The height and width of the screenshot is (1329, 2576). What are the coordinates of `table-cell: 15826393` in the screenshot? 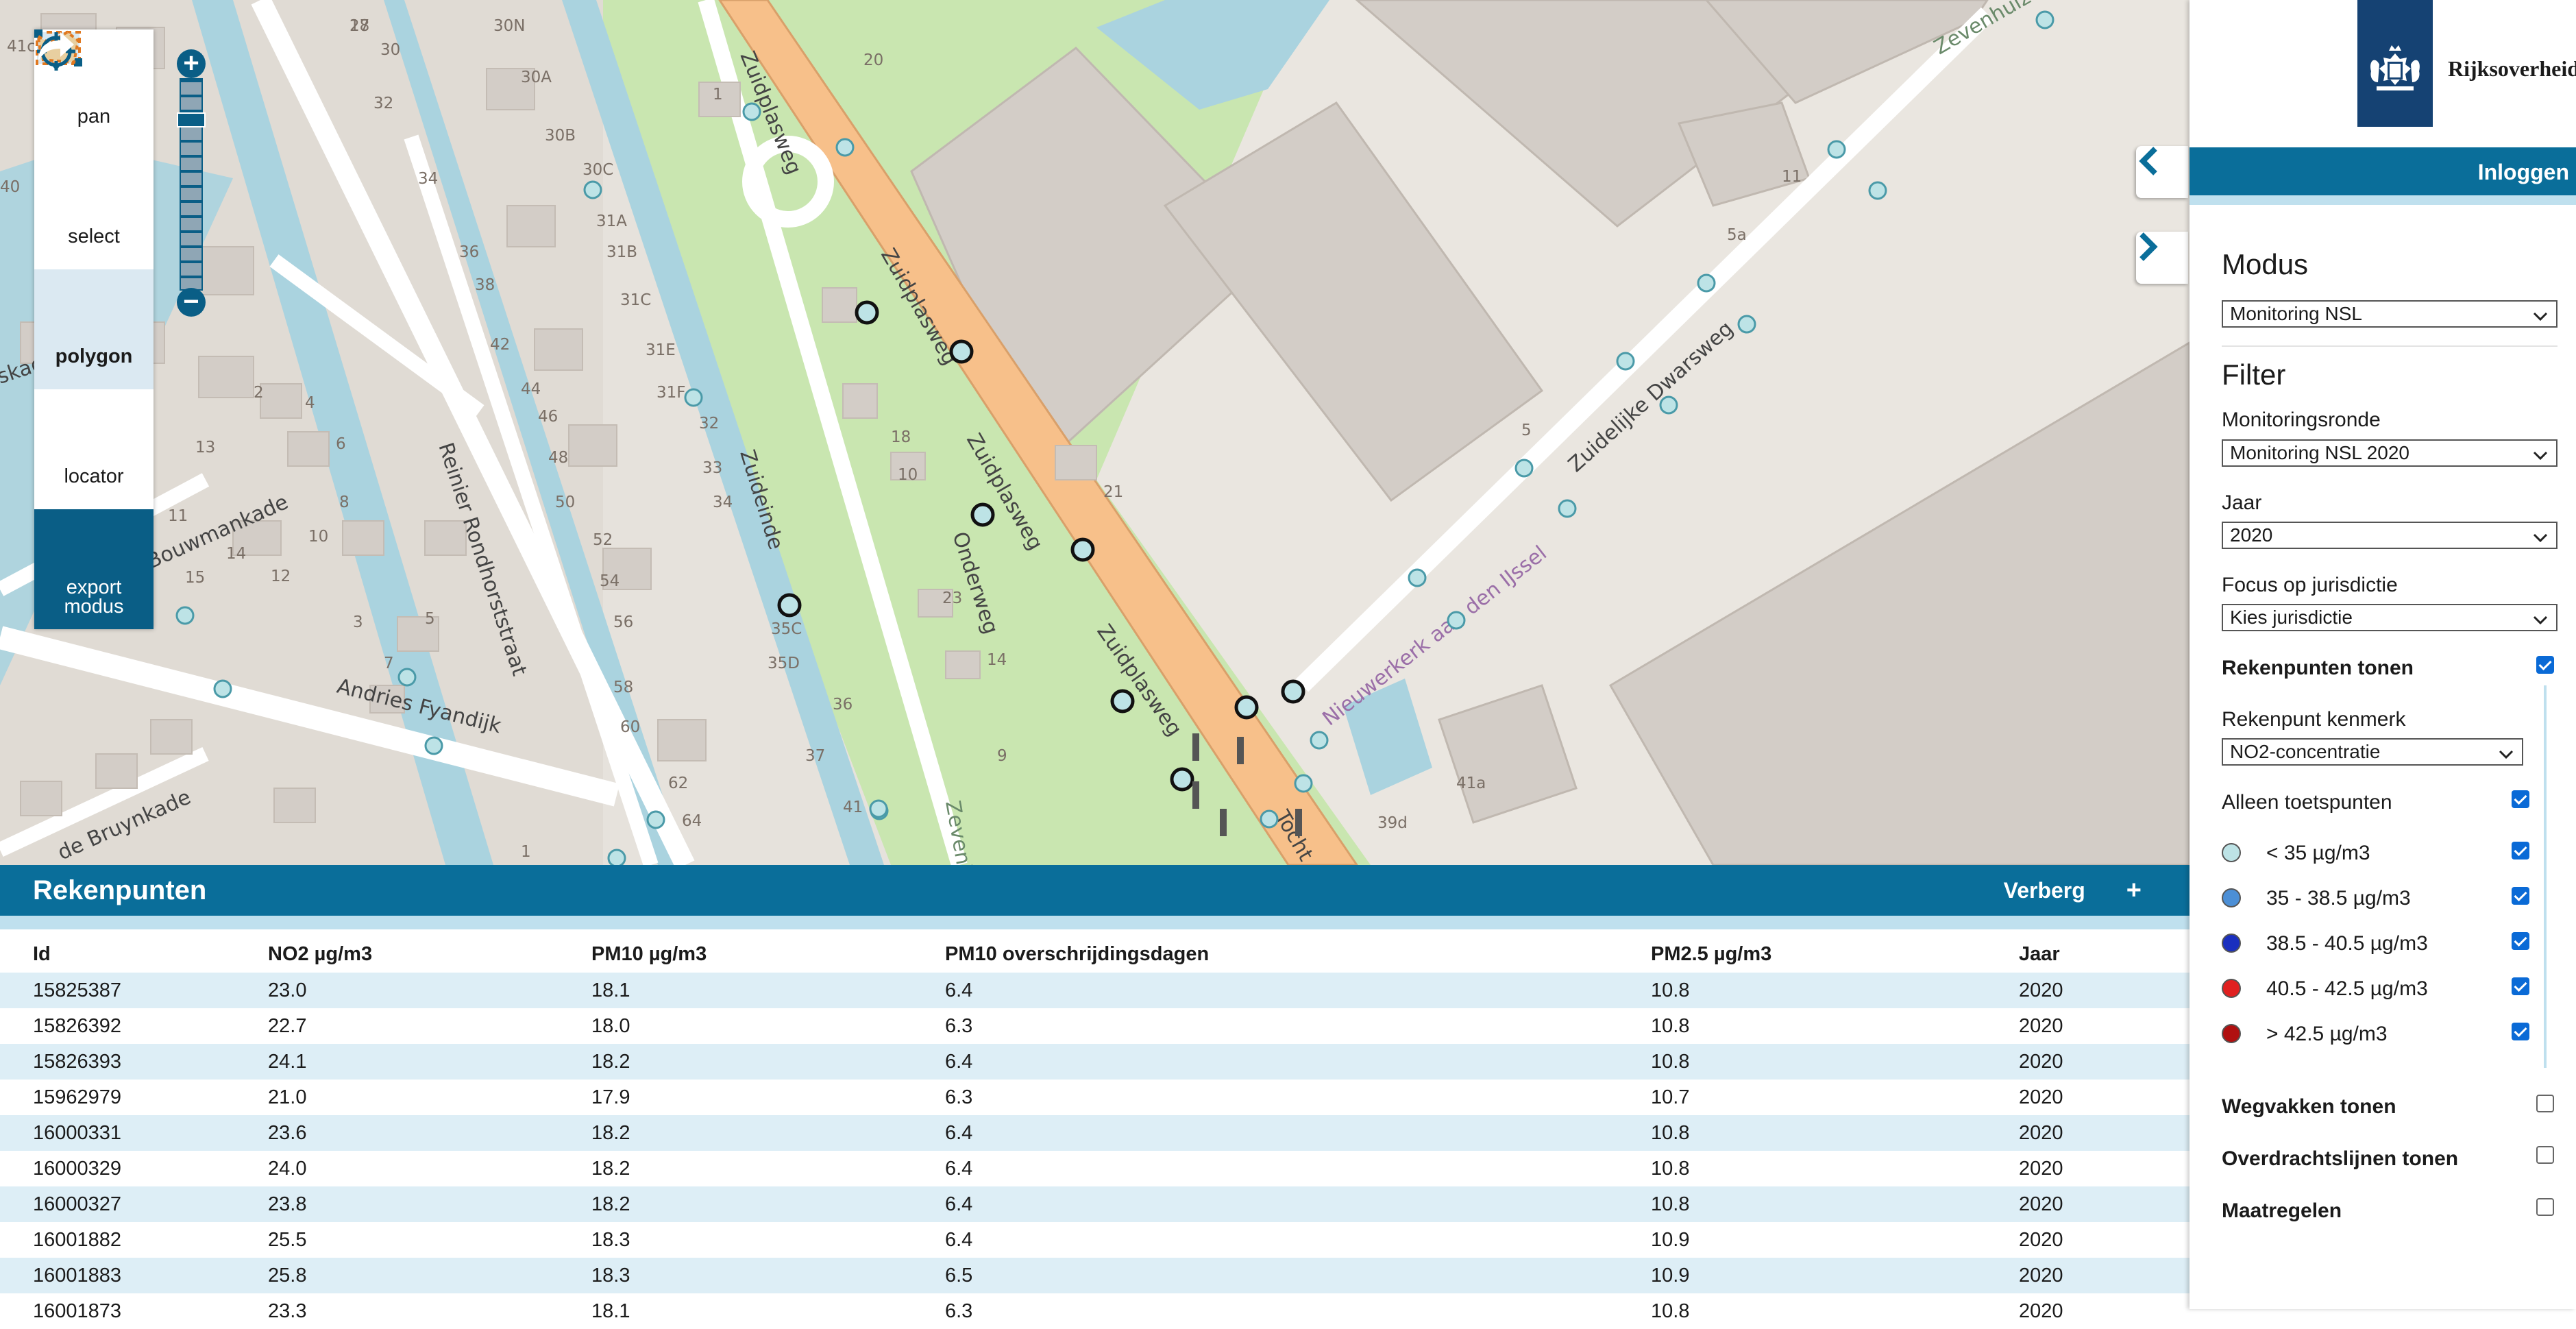 It's located at (134, 1062).